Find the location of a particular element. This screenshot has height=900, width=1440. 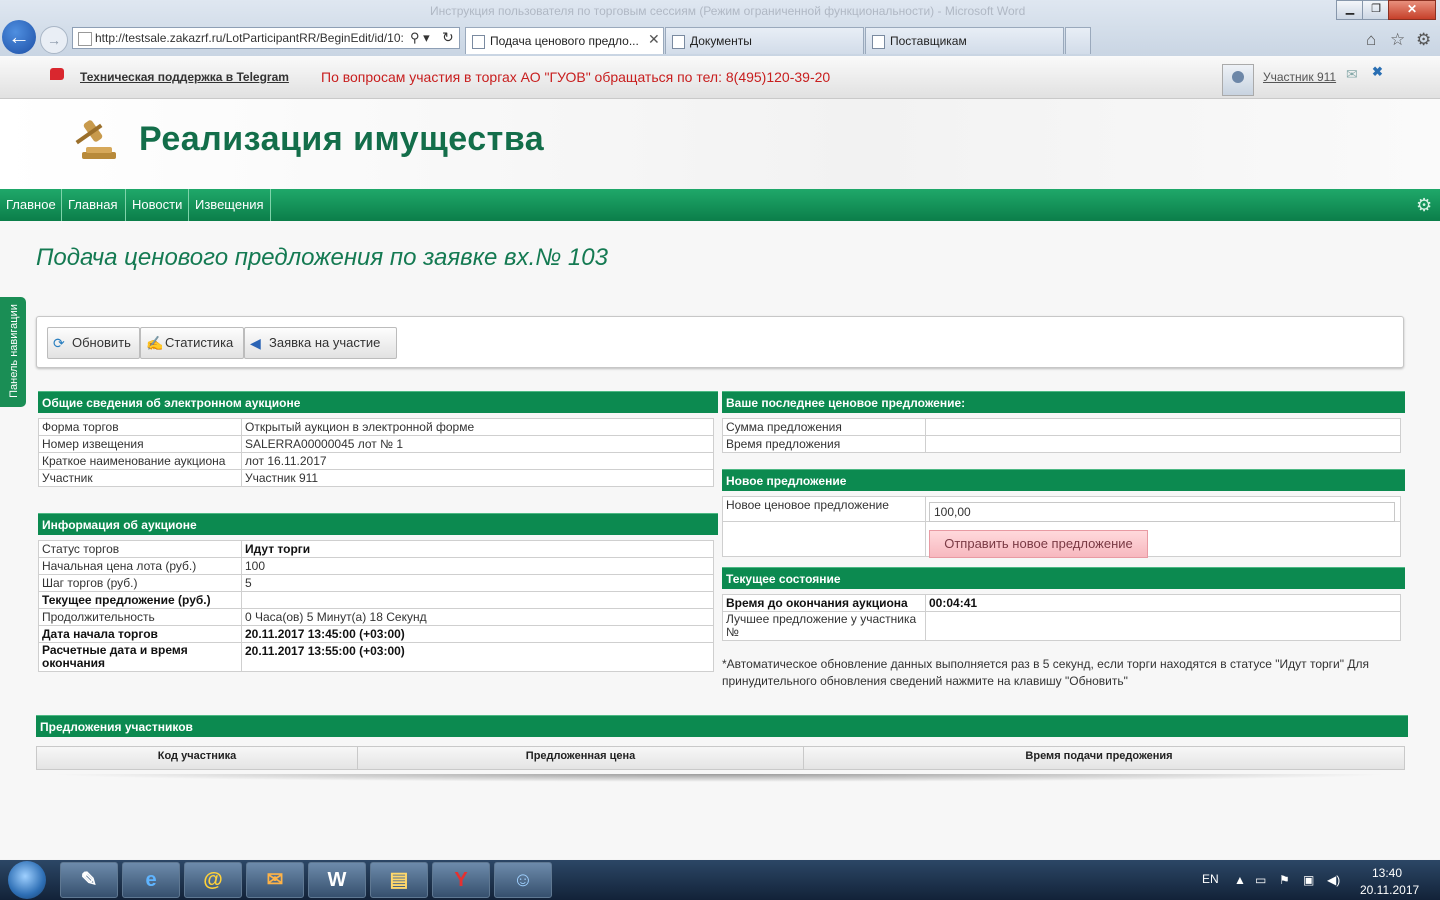

taskbar-word-icon: W is located at coordinates (337, 880).